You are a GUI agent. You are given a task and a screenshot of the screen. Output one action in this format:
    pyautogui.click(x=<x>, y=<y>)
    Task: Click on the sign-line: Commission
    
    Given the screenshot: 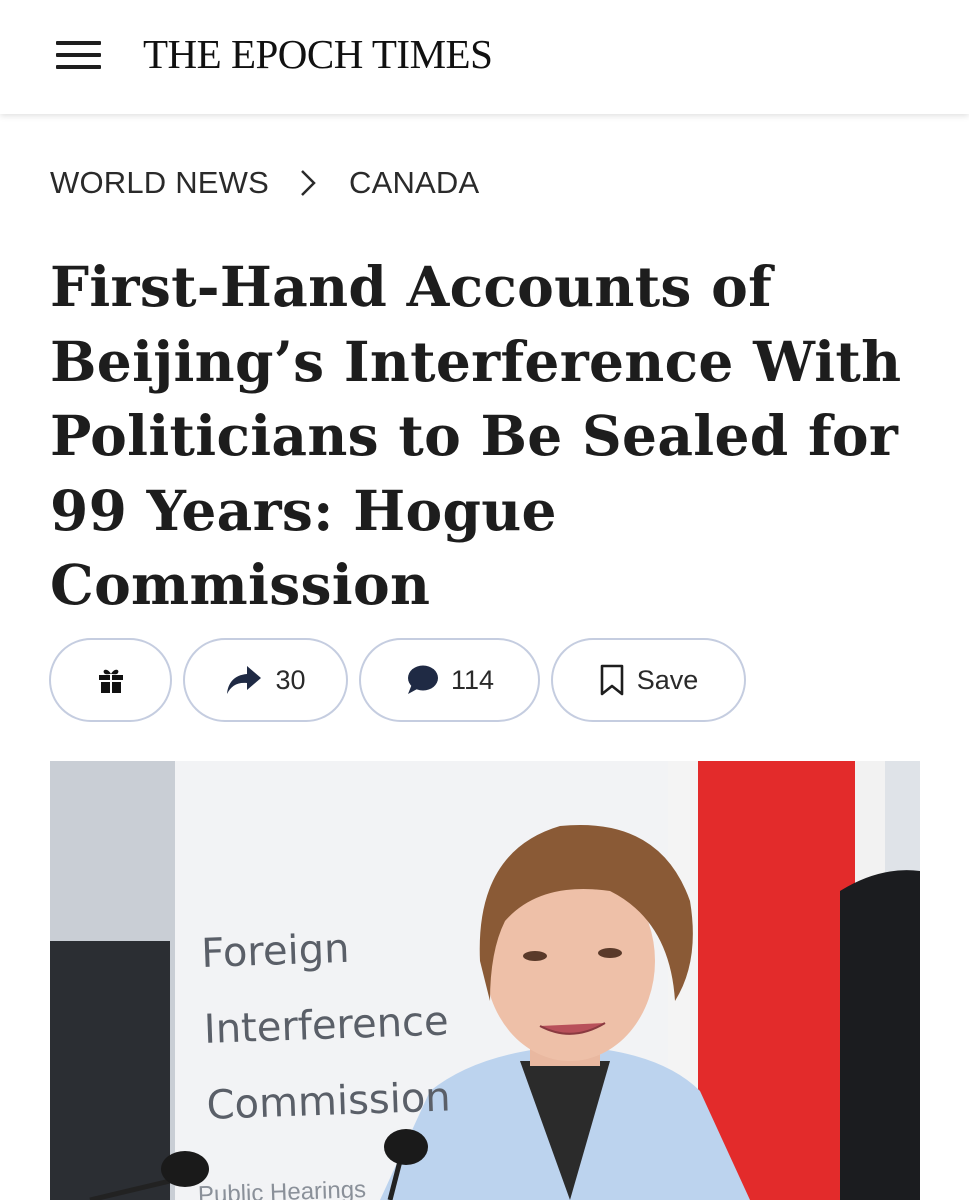 What is the action you would take?
    pyautogui.click(x=328, y=1101)
    